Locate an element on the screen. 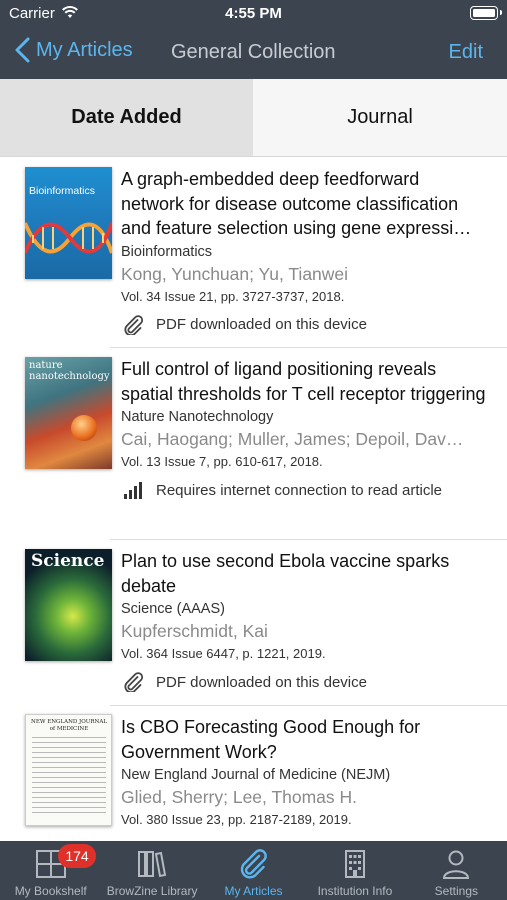 This screenshot has height=900, width=507. tab-label: My Articles is located at coordinates (253, 891).